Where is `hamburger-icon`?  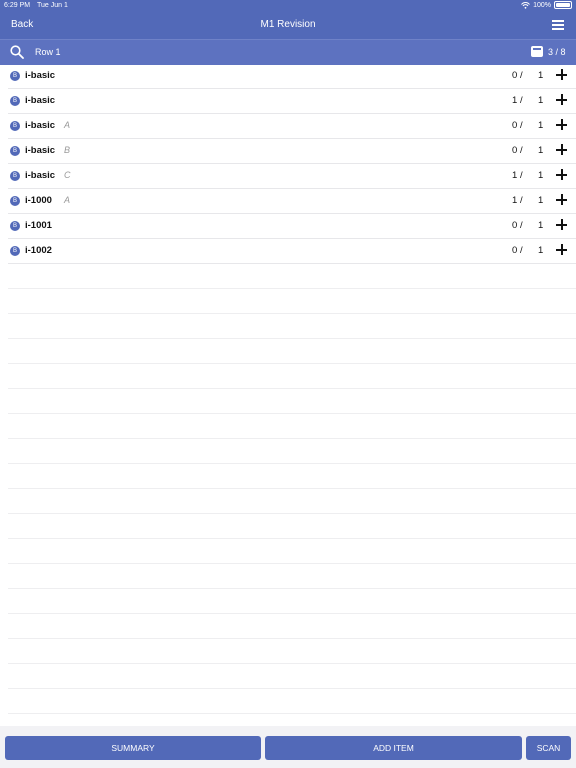 hamburger-icon is located at coordinates (558, 25).